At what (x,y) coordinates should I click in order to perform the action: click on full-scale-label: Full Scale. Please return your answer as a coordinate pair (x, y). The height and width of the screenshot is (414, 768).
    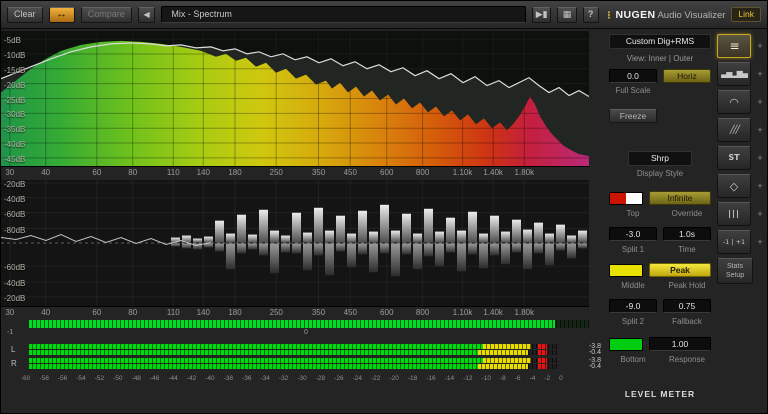
    Looking at the image, I should click on (633, 90).